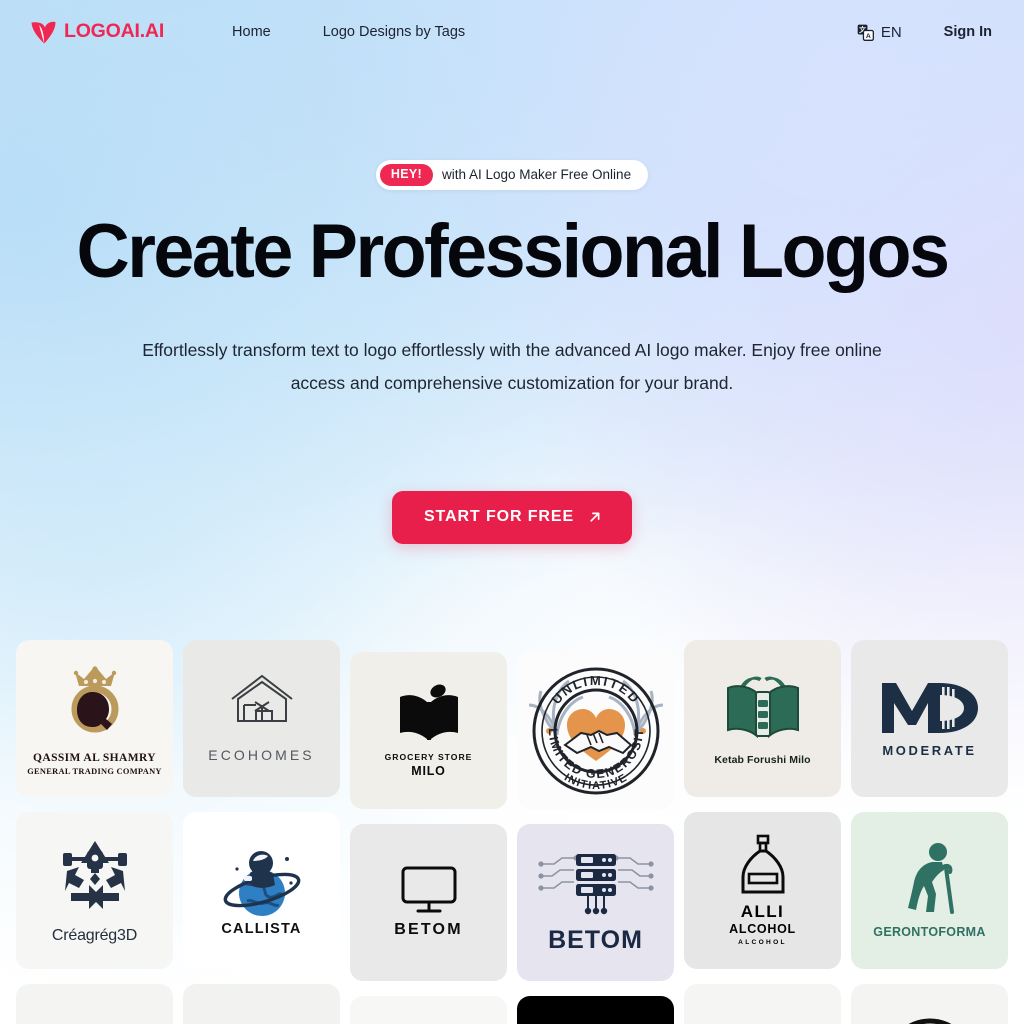 Image resolution: width=1024 pixels, height=1024 pixels. I want to click on gallery-column: QASSIM AL SHAMRY GENERAL TRADING COMPANY, so click(94, 832).